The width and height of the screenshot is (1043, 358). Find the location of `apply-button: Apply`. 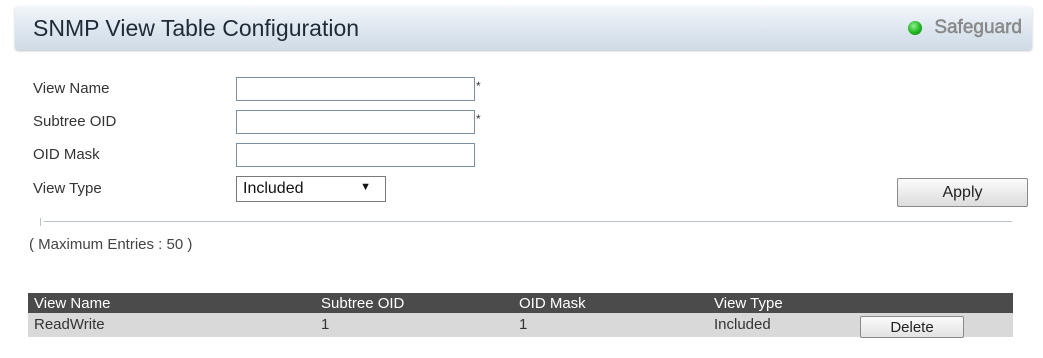

apply-button: Apply is located at coordinates (962, 192).